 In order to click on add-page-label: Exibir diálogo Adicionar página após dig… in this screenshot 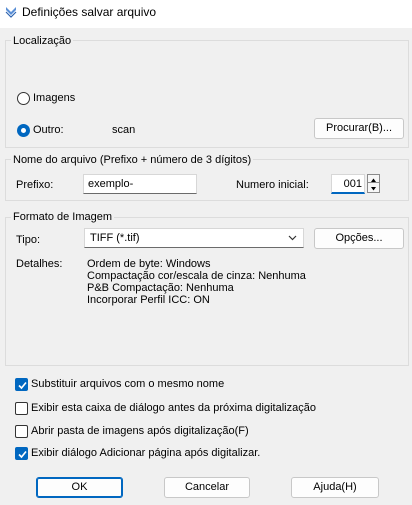, I will do `click(145, 453)`.